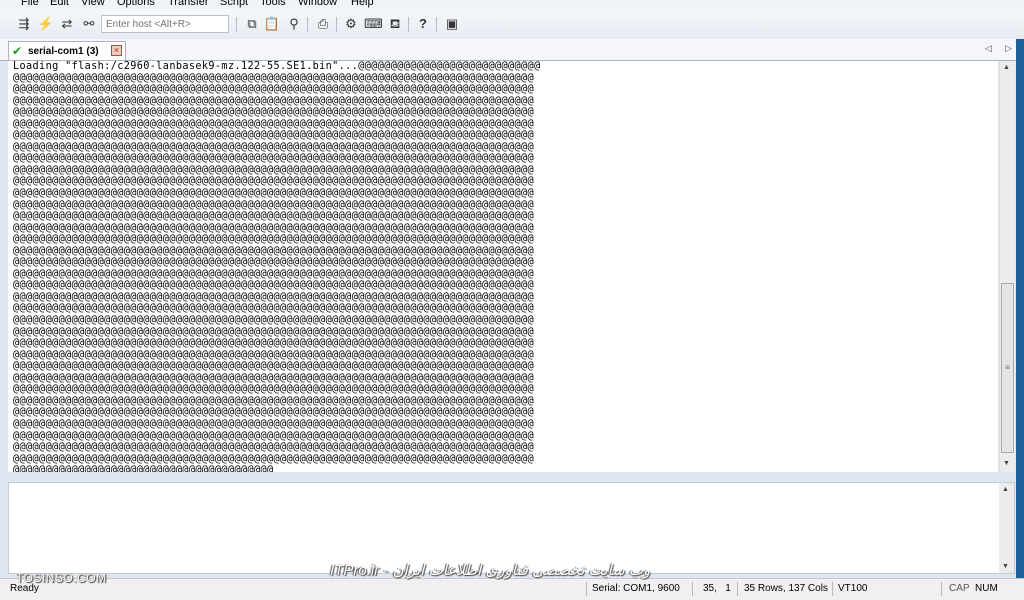  What do you see at coordinates (294, 24) in the screenshot?
I see `find-icon: ⚲` at bounding box center [294, 24].